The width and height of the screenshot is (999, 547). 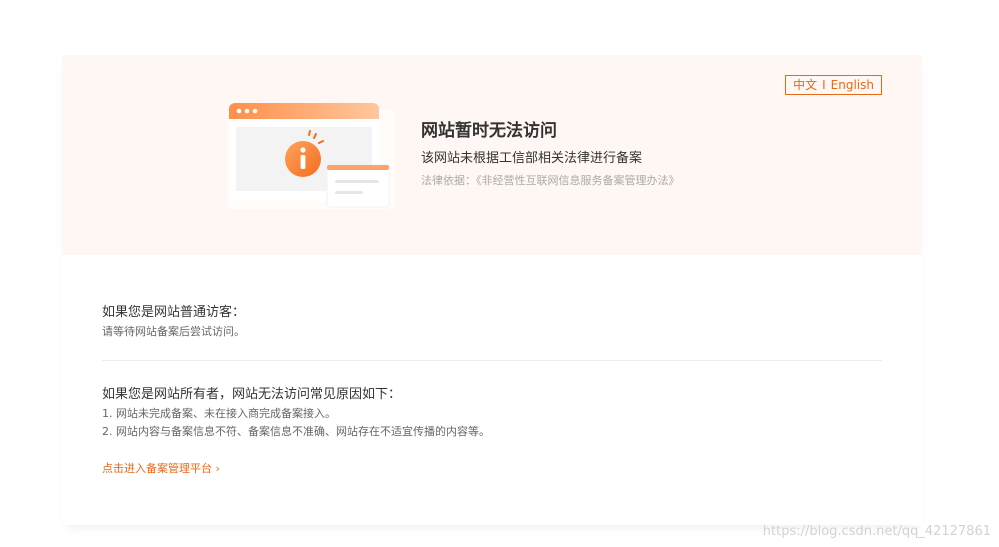 I want to click on reason-item: 2. 网站内容与备案信息不符、备案信息不准确、网站存在不适宜传播的内容等。, so click(x=296, y=431).